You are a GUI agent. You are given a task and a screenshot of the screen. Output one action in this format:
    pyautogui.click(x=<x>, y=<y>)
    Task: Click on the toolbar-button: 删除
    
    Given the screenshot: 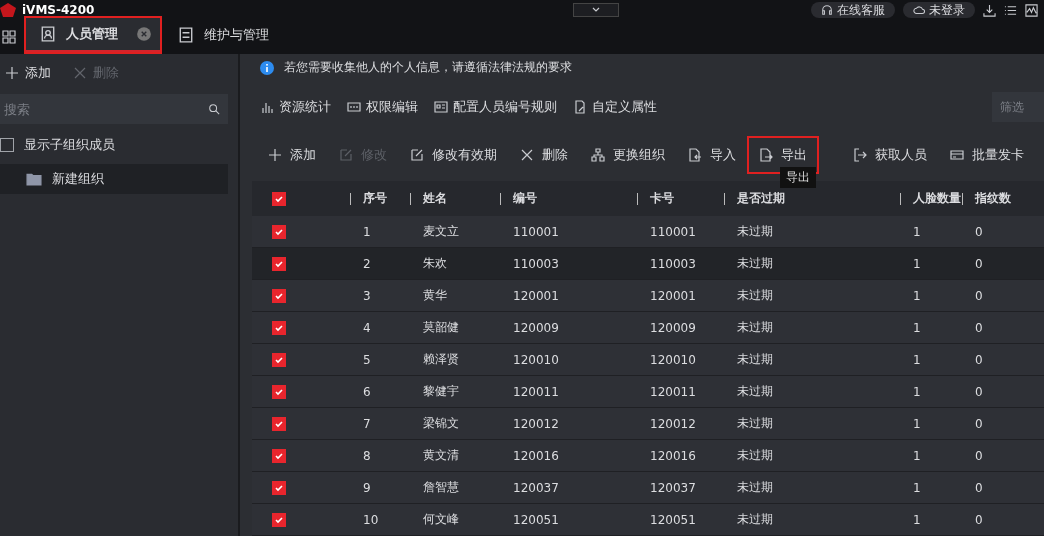 What is the action you would take?
    pyautogui.click(x=544, y=154)
    